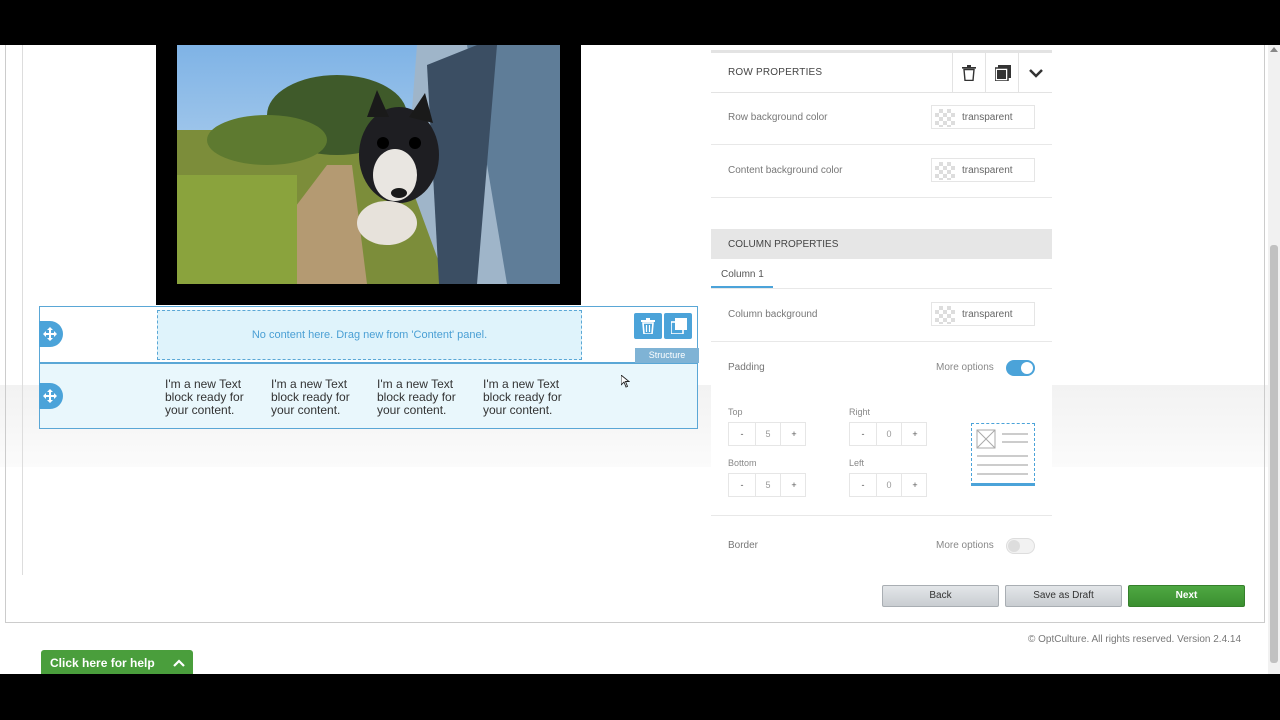 The image size is (1280, 720). I want to click on column-background-color-picker: transparent, so click(983, 314).